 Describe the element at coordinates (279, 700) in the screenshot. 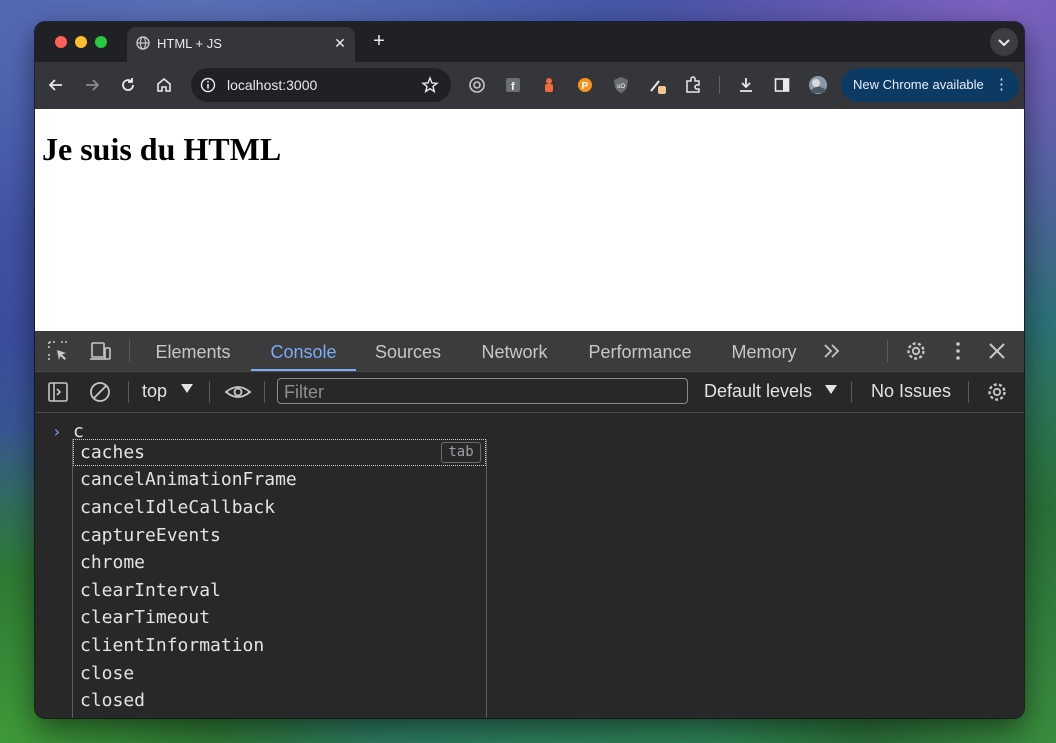

I see `autocomplete-item: closed` at that location.